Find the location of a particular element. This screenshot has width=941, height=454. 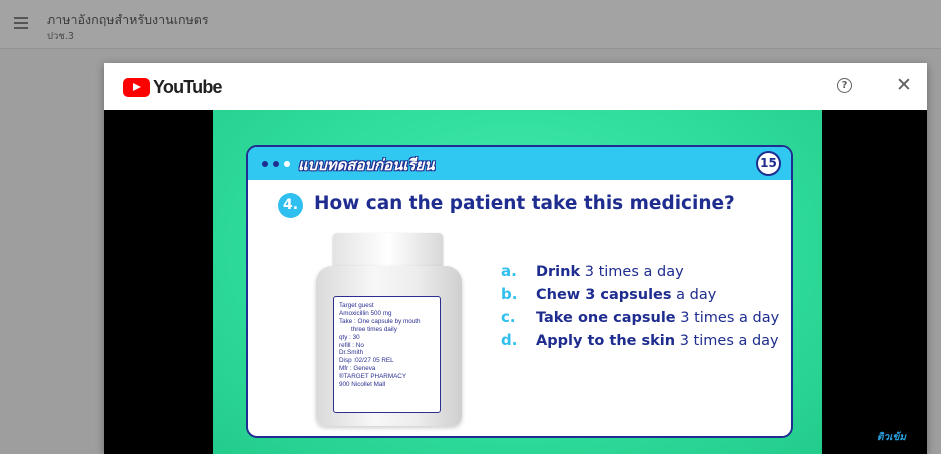

question-number-badge: 4. is located at coordinates (290, 205).